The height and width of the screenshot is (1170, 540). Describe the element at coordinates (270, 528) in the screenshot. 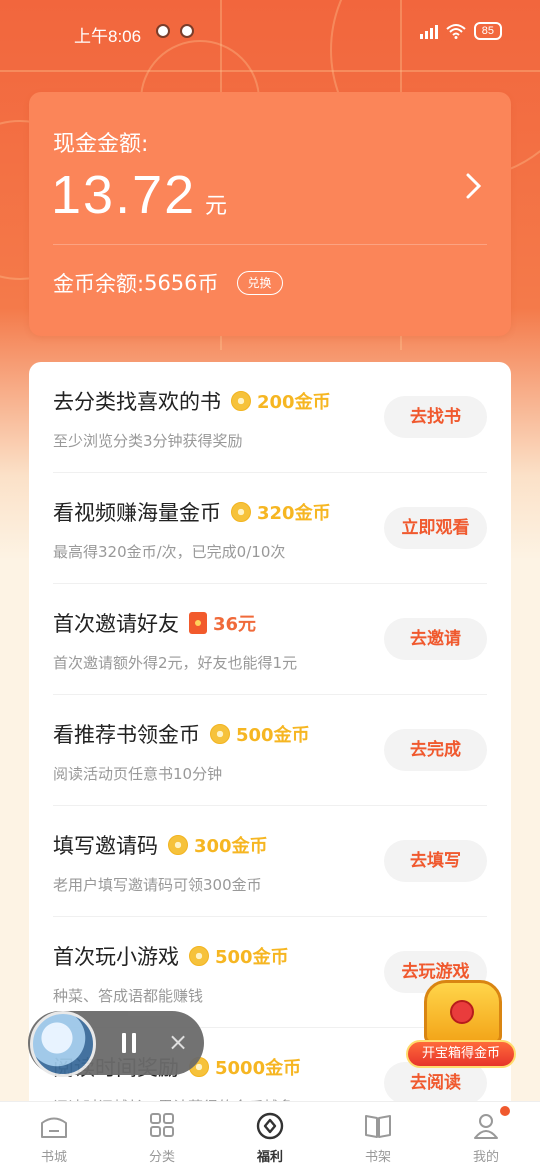

I see `task-row: 看视频赚海量金币 320金币 最高得320金币/次，已完成0/10次 立即观看` at that location.